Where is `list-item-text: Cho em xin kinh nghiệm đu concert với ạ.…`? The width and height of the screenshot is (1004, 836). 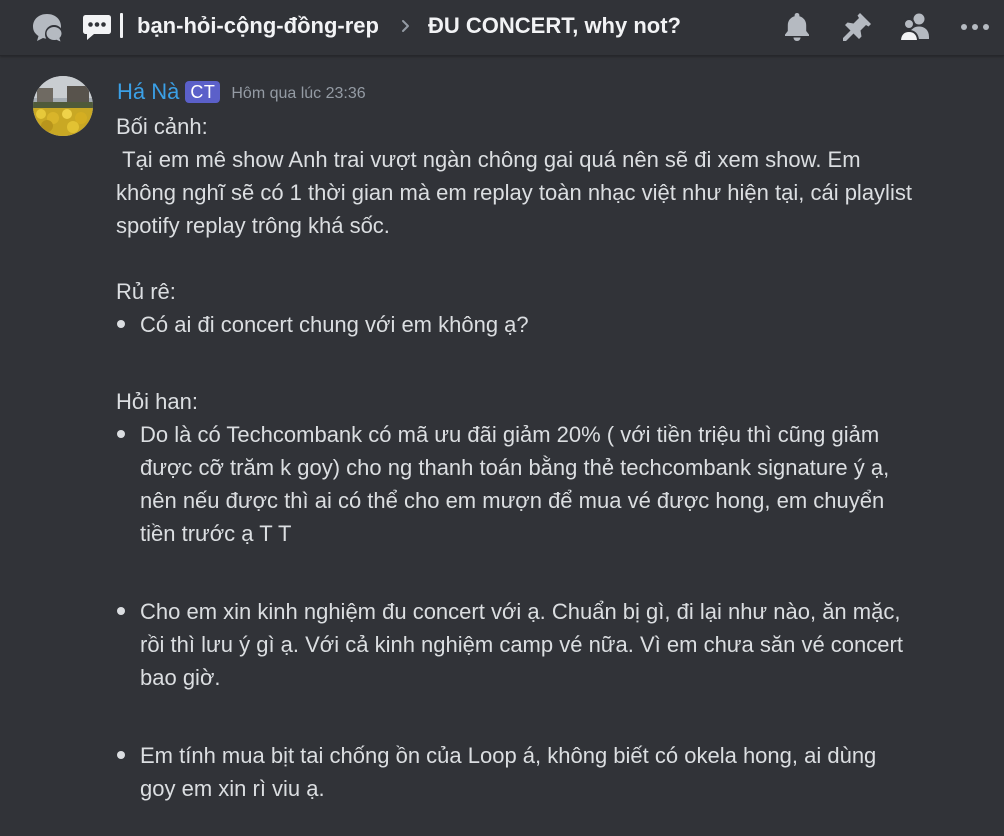 list-item-text: Cho em xin kinh nghiệm đu concert với ạ.… is located at coordinates (525, 644).